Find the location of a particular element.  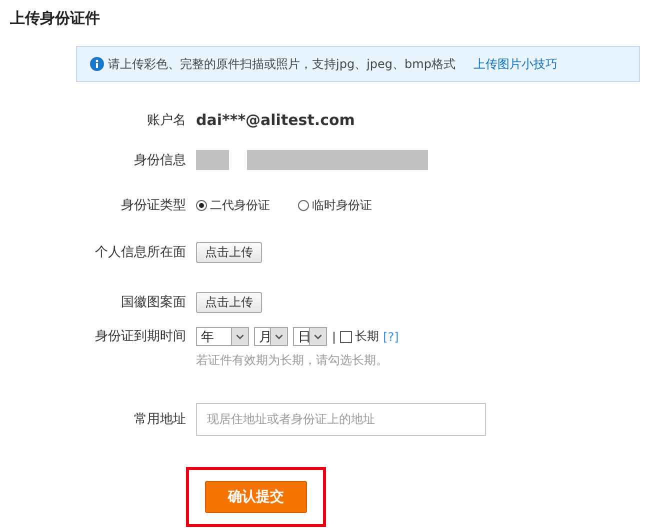

field-label: 国徽图案面 is located at coordinates (153, 302).